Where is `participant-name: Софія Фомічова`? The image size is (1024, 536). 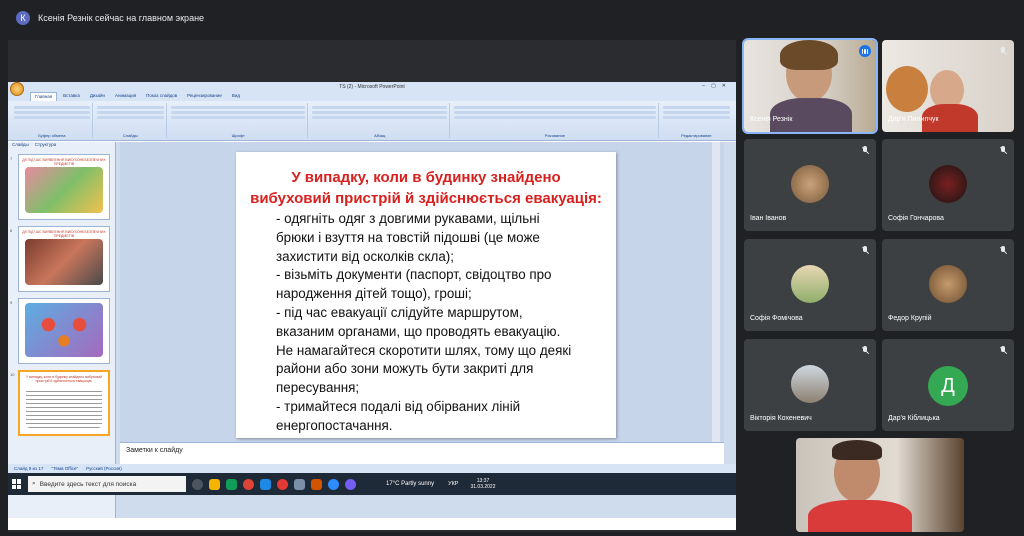
participant-name: Софія Фомічова is located at coordinates (776, 318).